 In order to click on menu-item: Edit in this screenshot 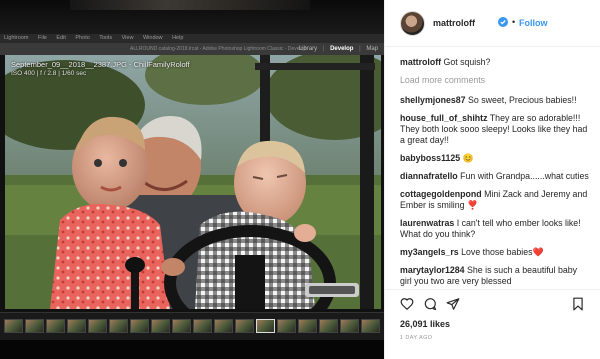, I will do `click(61, 38)`.